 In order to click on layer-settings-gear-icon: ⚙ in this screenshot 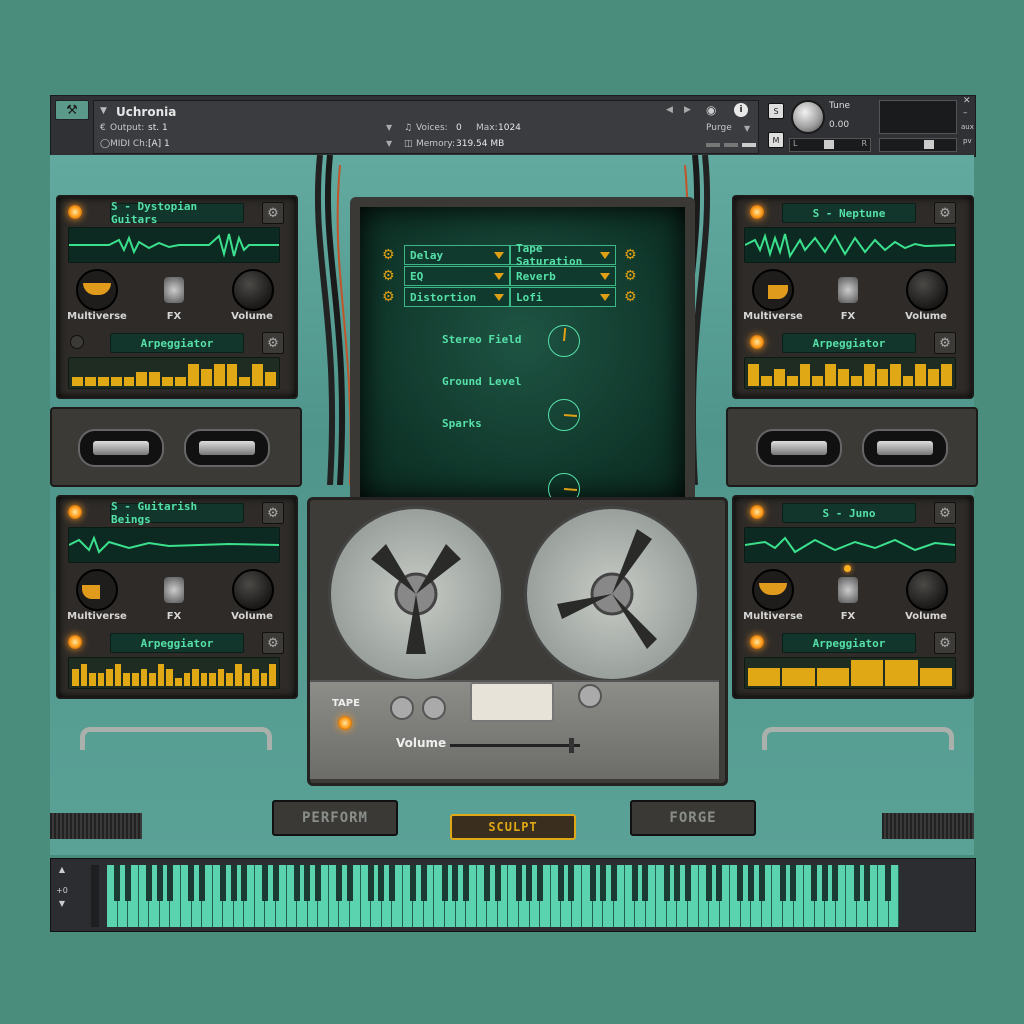, I will do `click(945, 213)`.